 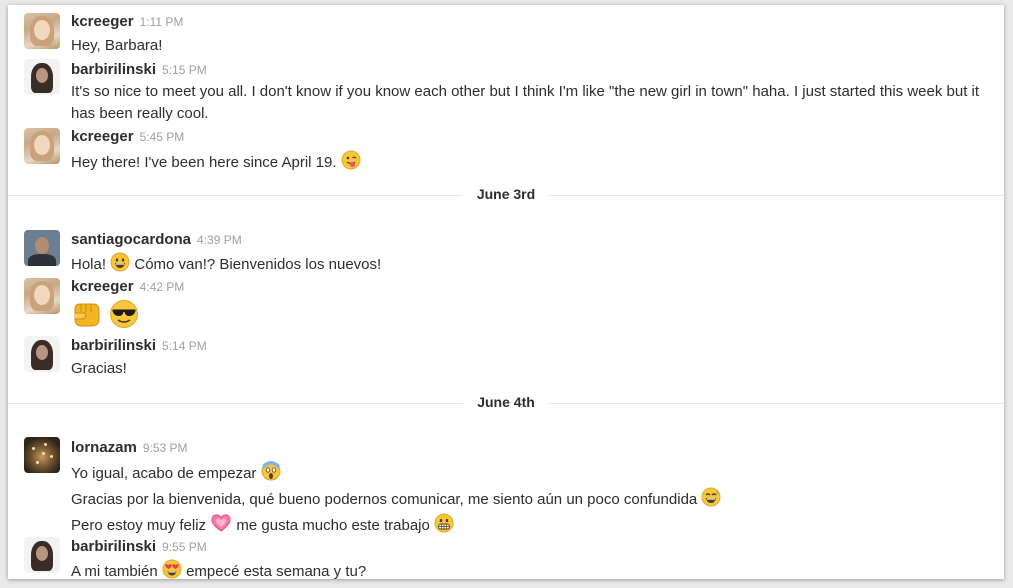 What do you see at coordinates (506, 358) in the screenshot?
I see `message-item: barbirilinski 5:14 PM Gracias!` at bounding box center [506, 358].